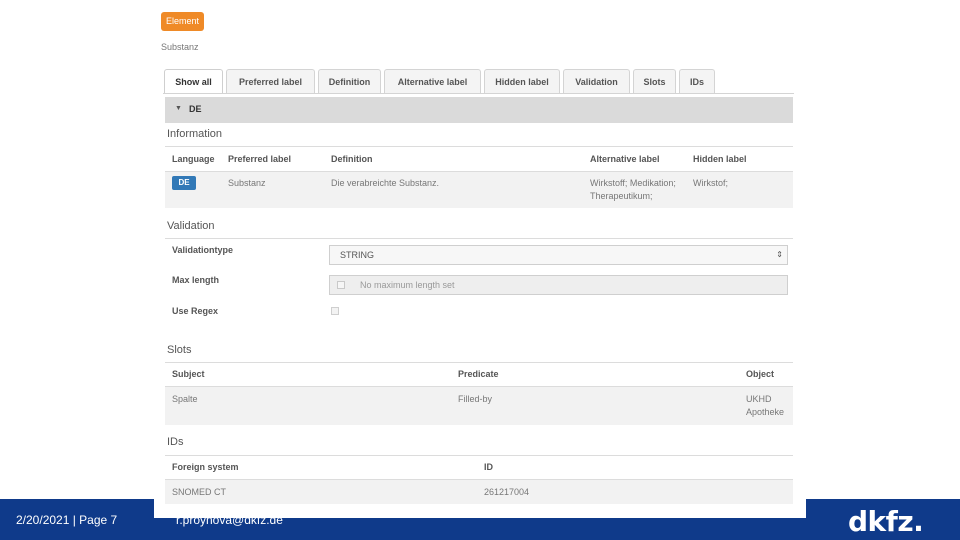 The width and height of the screenshot is (960, 540). Describe the element at coordinates (633, 183) in the screenshot. I see `cell-alternative-1: Wirkstoff; Medikation;` at that location.